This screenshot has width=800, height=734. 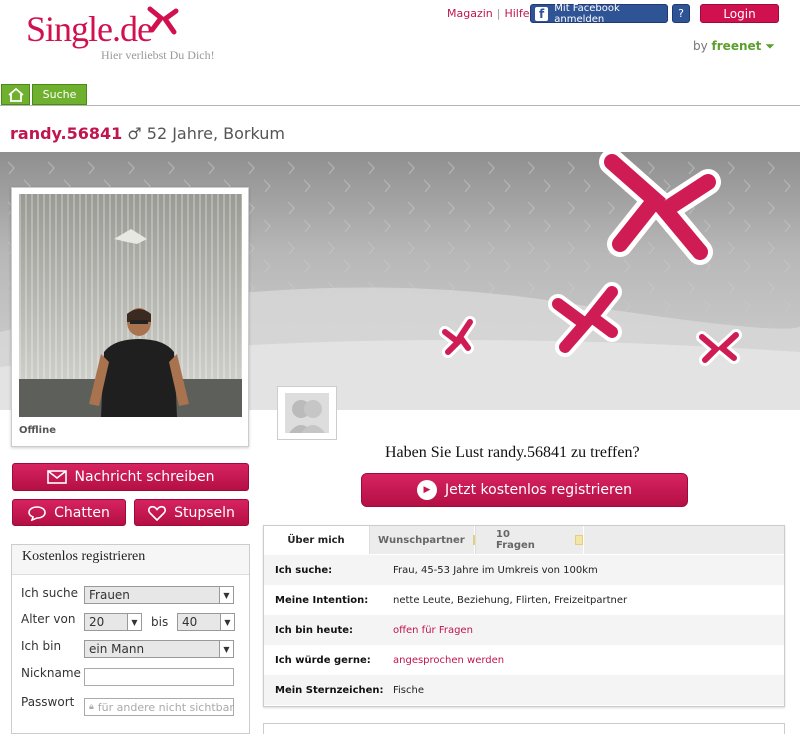 I want to click on site-logo: Single.de Hier verliebst Du Dich!, so click(x=120, y=35).